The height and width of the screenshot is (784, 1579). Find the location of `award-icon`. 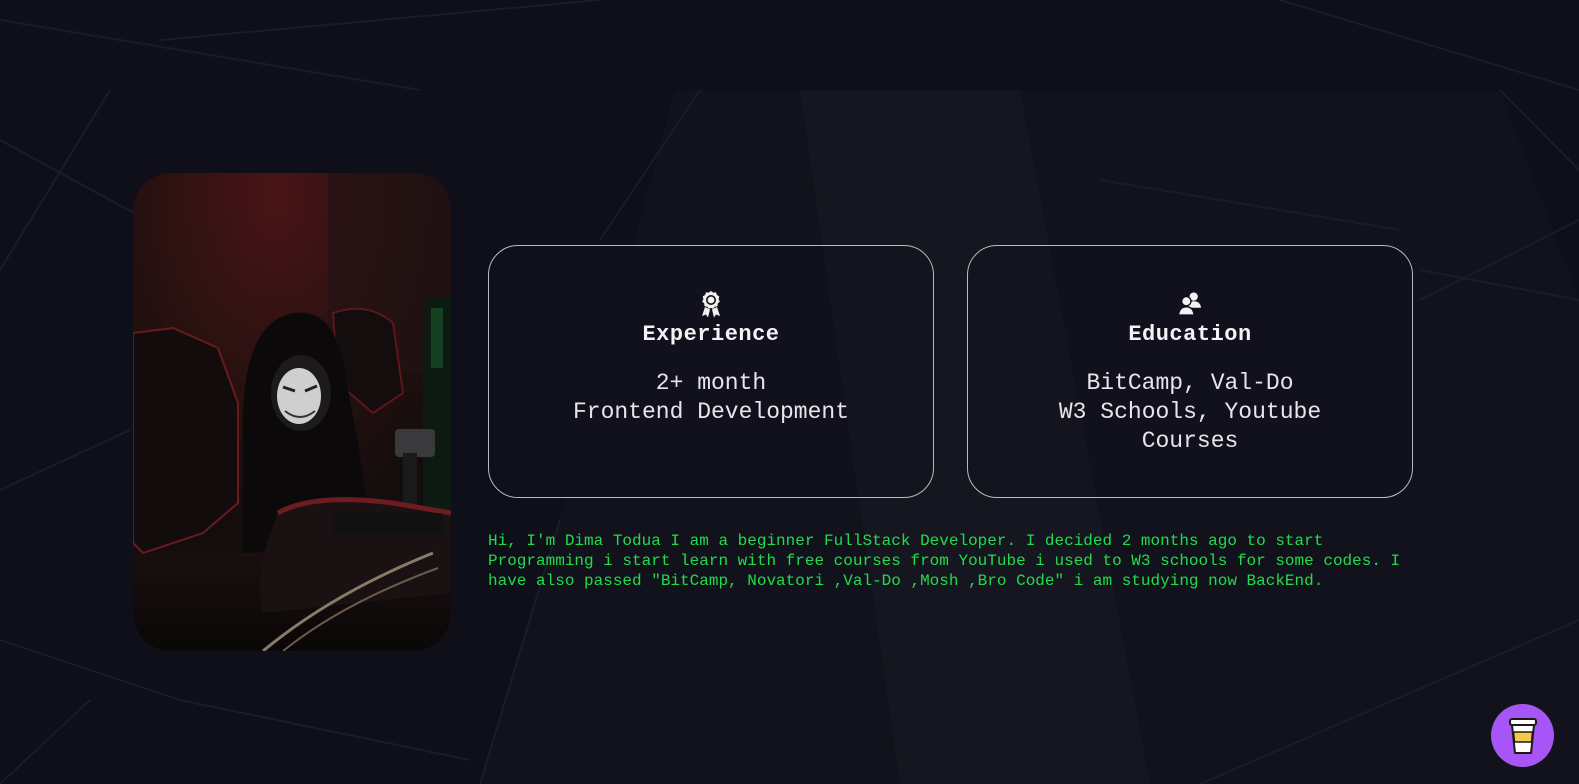

award-icon is located at coordinates (711, 304).